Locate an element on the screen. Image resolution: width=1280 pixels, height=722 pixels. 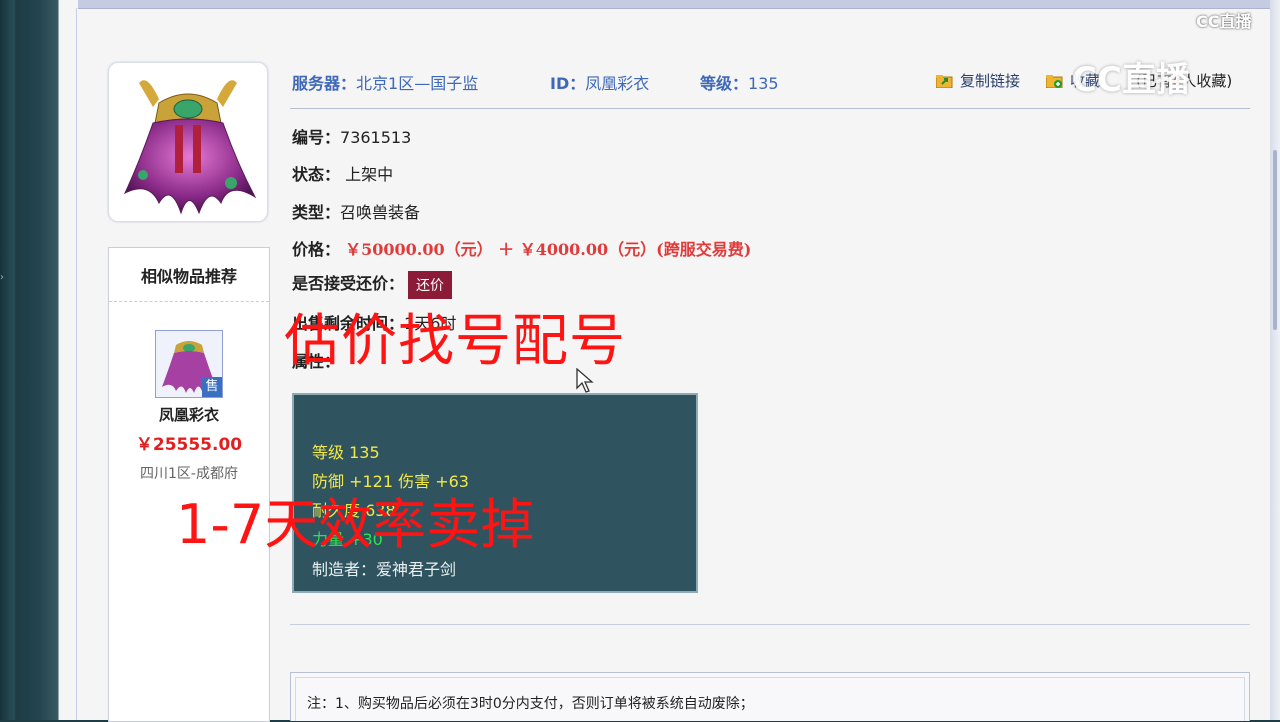
similar-item-name: 凤凰彩衣 is located at coordinates (189, 414).